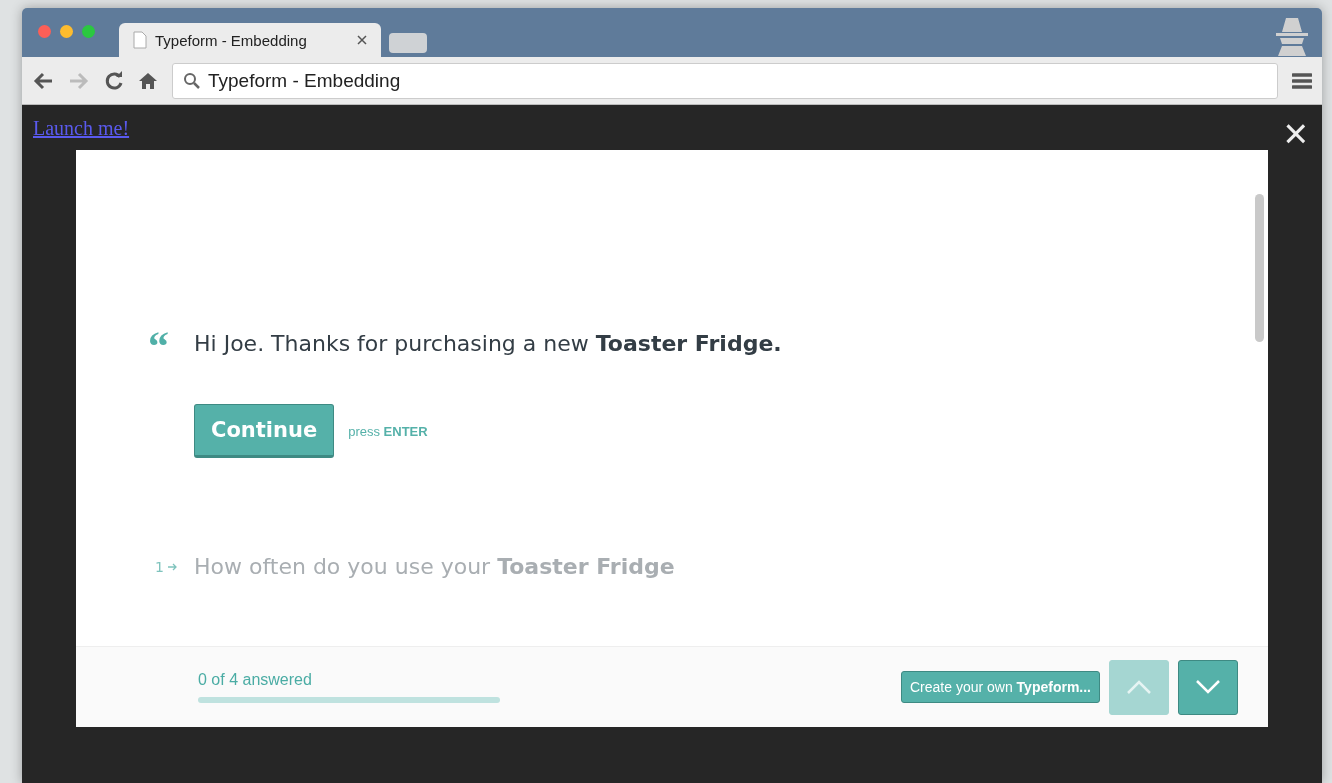 The height and width of the screenshot is (783, 1332). Describe the element at coordinates (159, 566) in the screenshot. I see `question-number: 1` at that location.